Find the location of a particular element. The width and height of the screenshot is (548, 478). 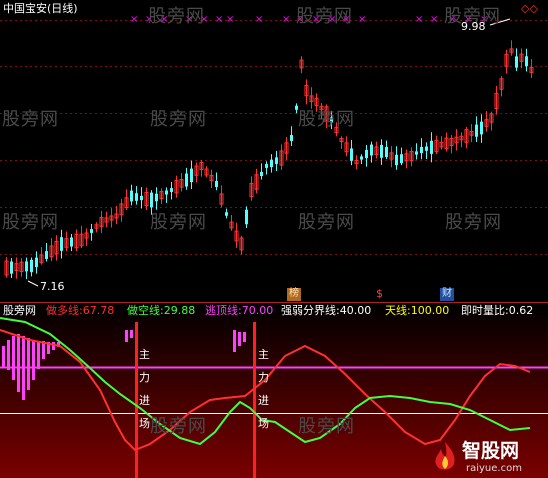

chart-title: 中国宝安(日线) is located at coordinates (40, 8).